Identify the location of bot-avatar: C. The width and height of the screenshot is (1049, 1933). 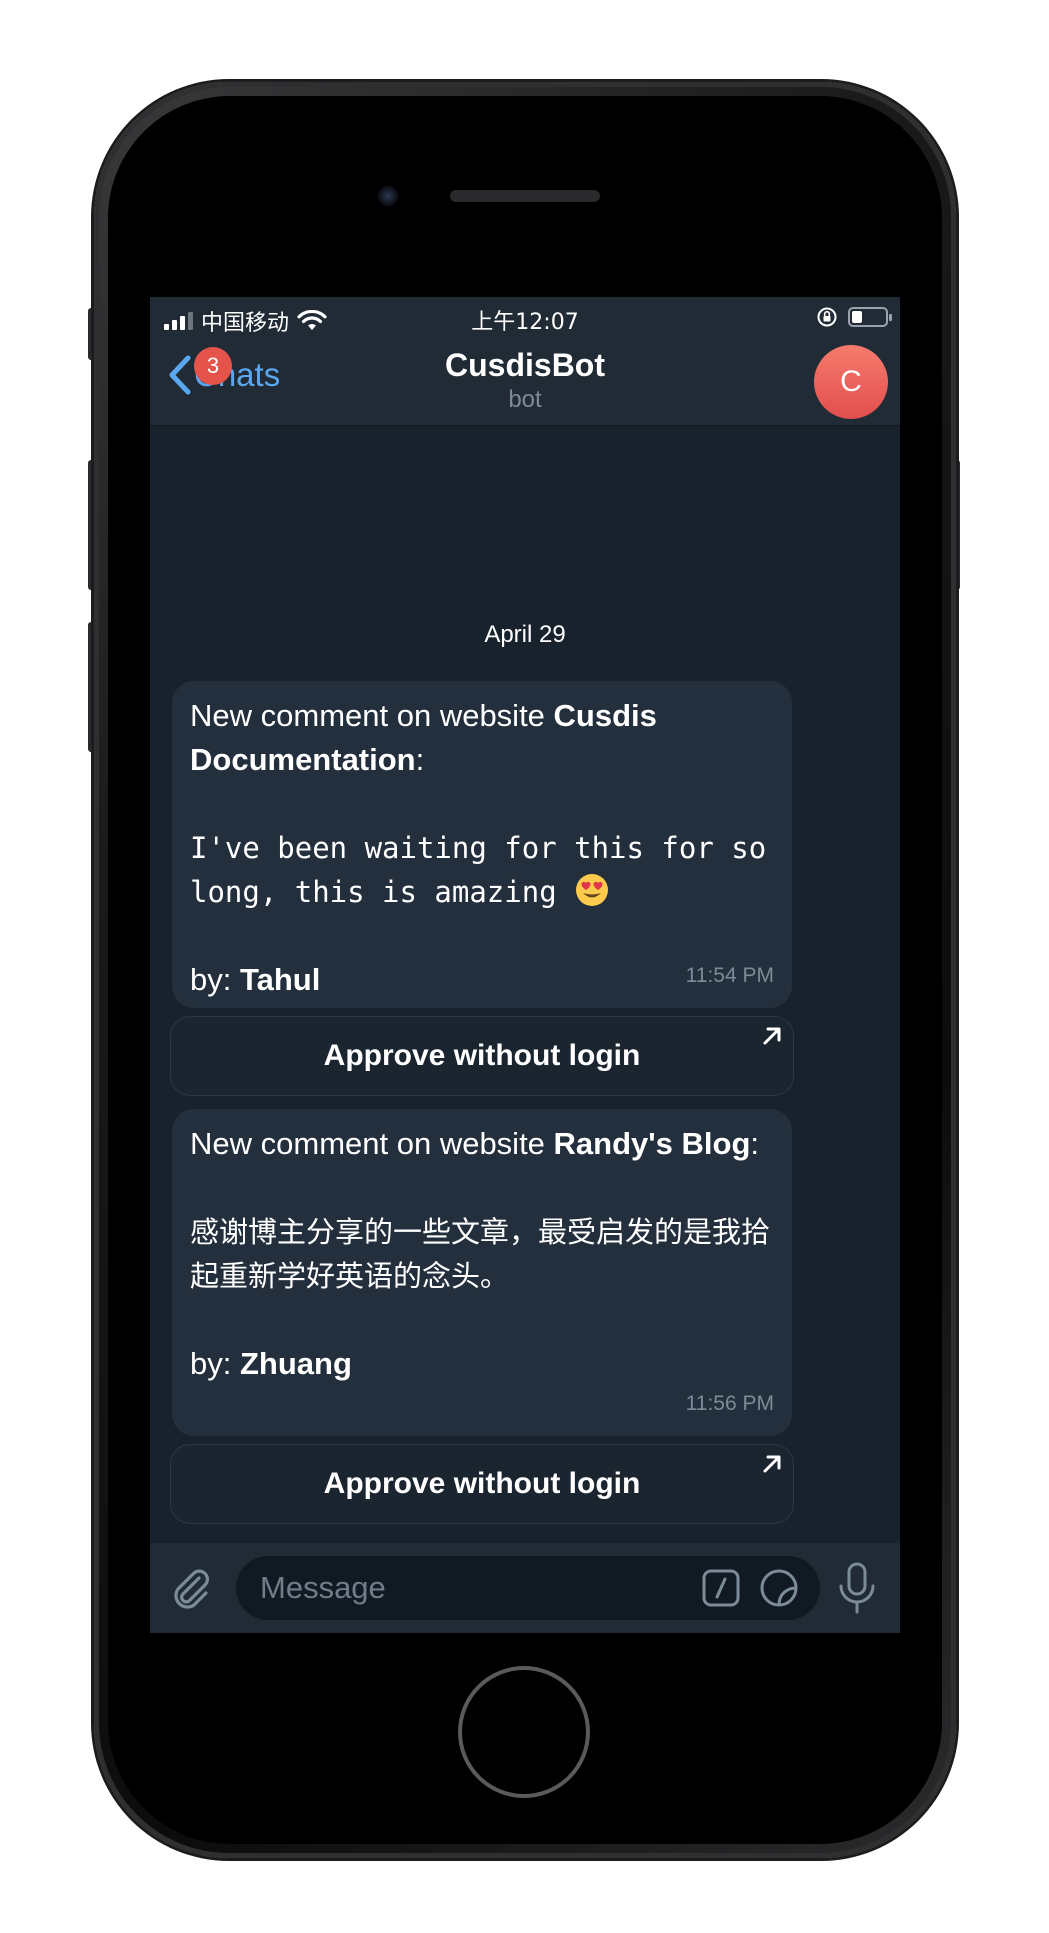
(851, 382).